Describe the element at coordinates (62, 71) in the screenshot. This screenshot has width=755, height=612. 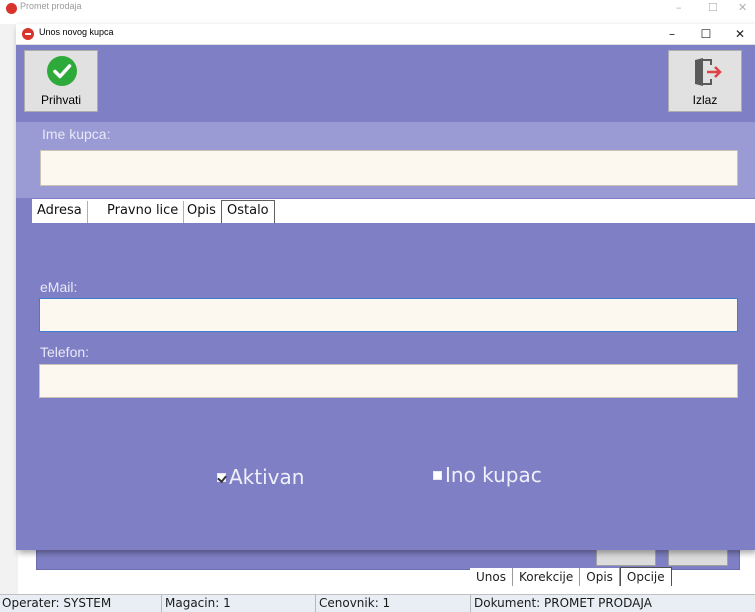
I see `check-circle-icon` at that location.